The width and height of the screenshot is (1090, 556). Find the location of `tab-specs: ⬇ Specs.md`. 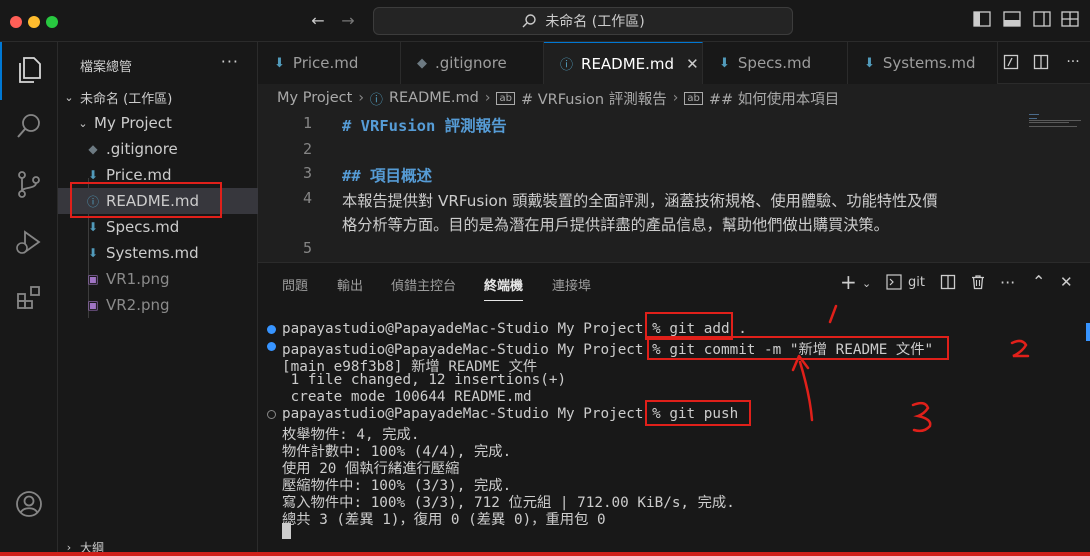

tab-specs: ⬇ Specs.md is located at coordinates (775, 63).